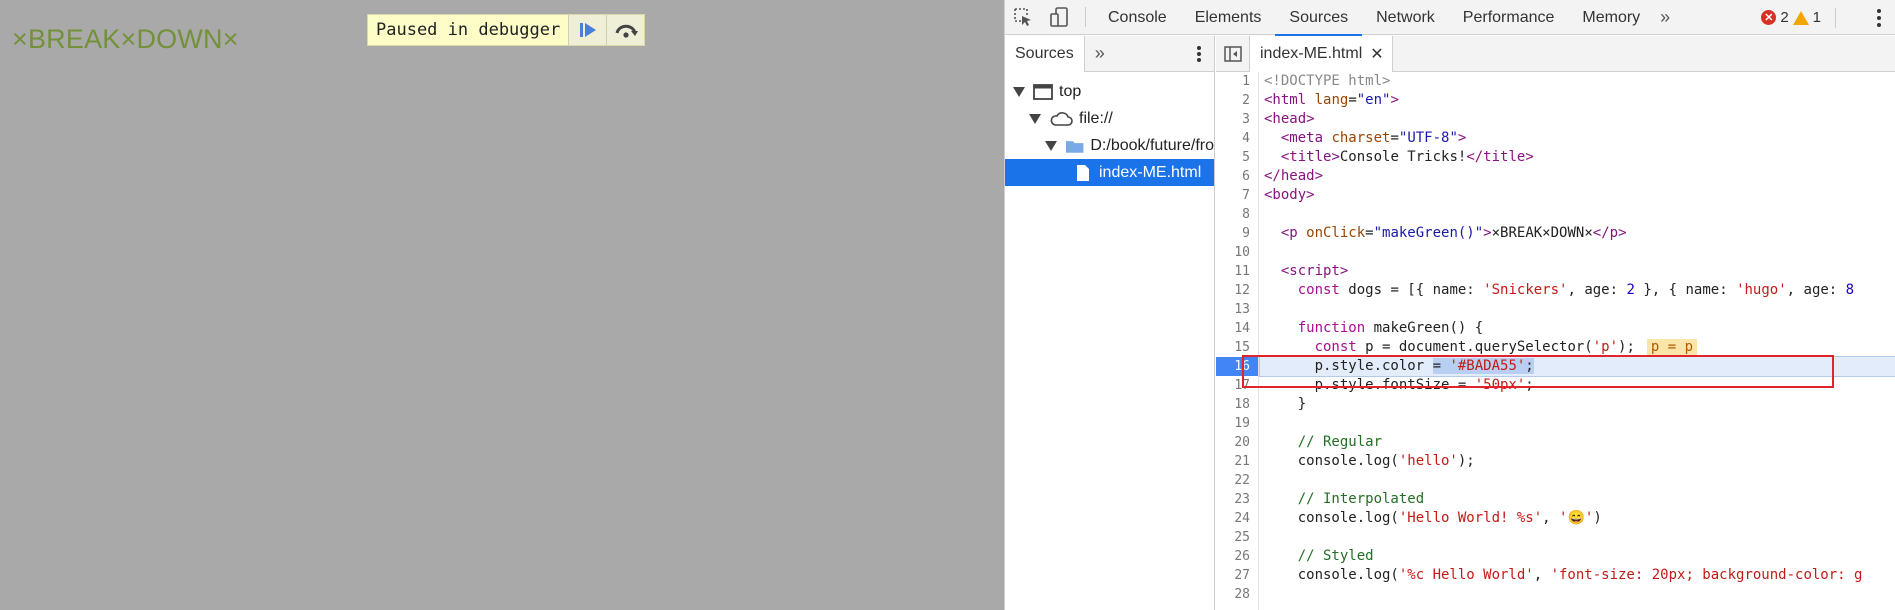 This screenshot has width=1895, height=610. What do you see at coordinates (1285, 404) in the screenshot?
I see `code-line: }` at bounding box center [1285, 404].